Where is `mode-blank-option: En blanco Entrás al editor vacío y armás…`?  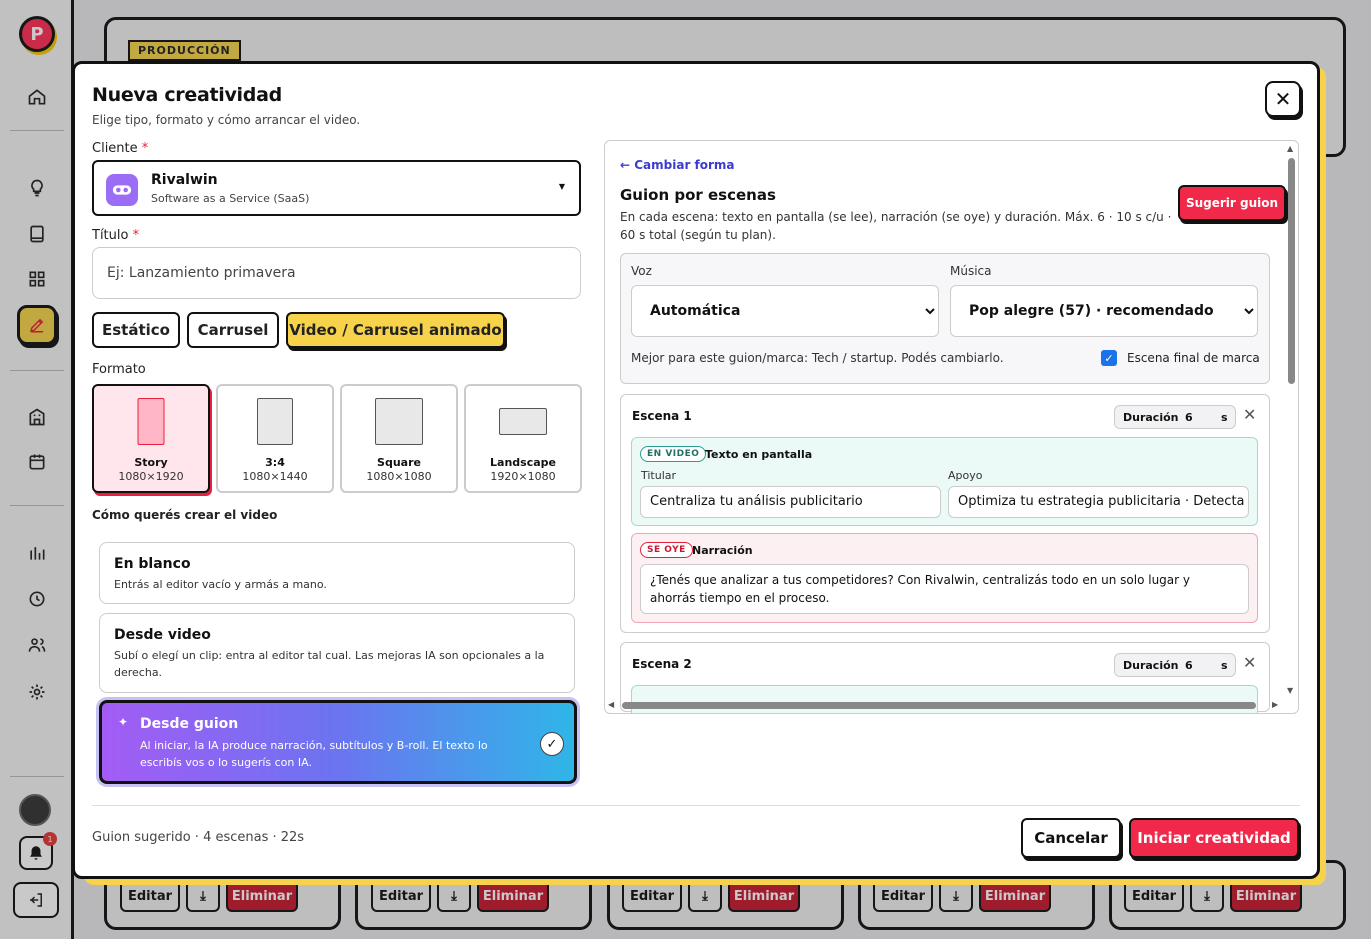
mode-blank-option: En blanco Entrás al editor vacío y armás… is located at coordinates (337, 573).